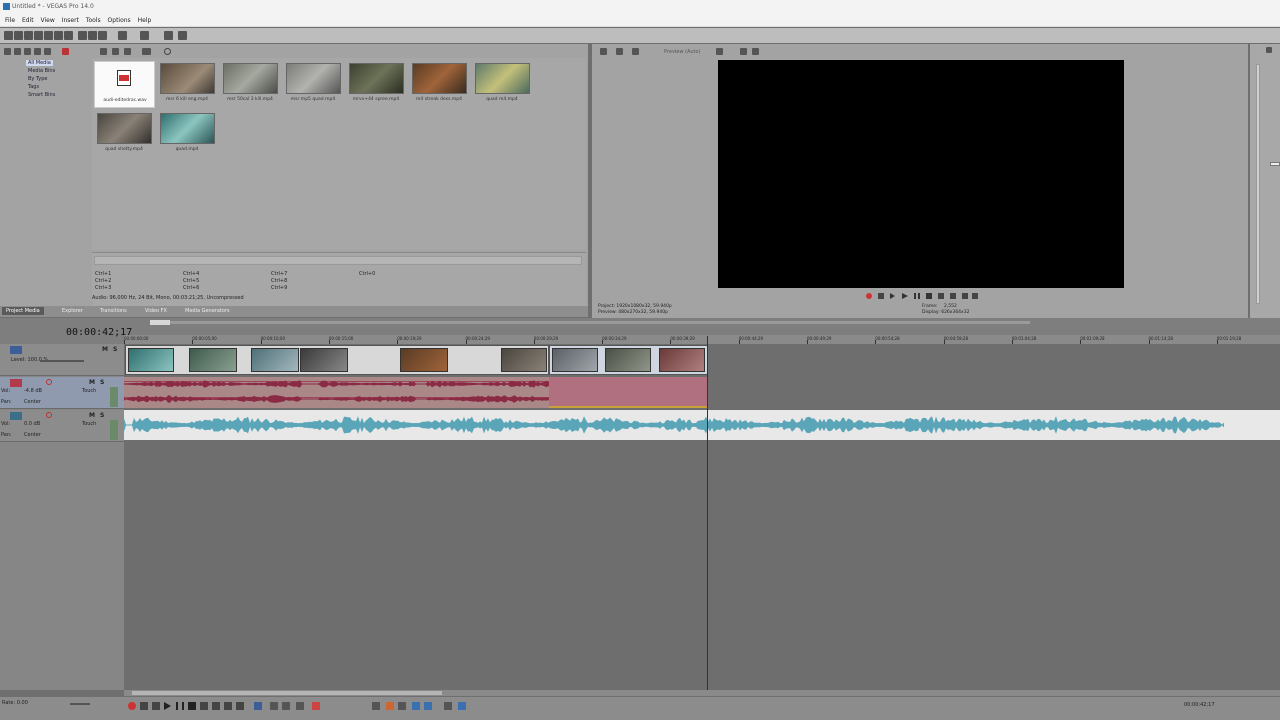  Describe the element at coordinates (124, 84) in the screenshot. I see `media-item-selected: audi-editedrac.wav` at that location.